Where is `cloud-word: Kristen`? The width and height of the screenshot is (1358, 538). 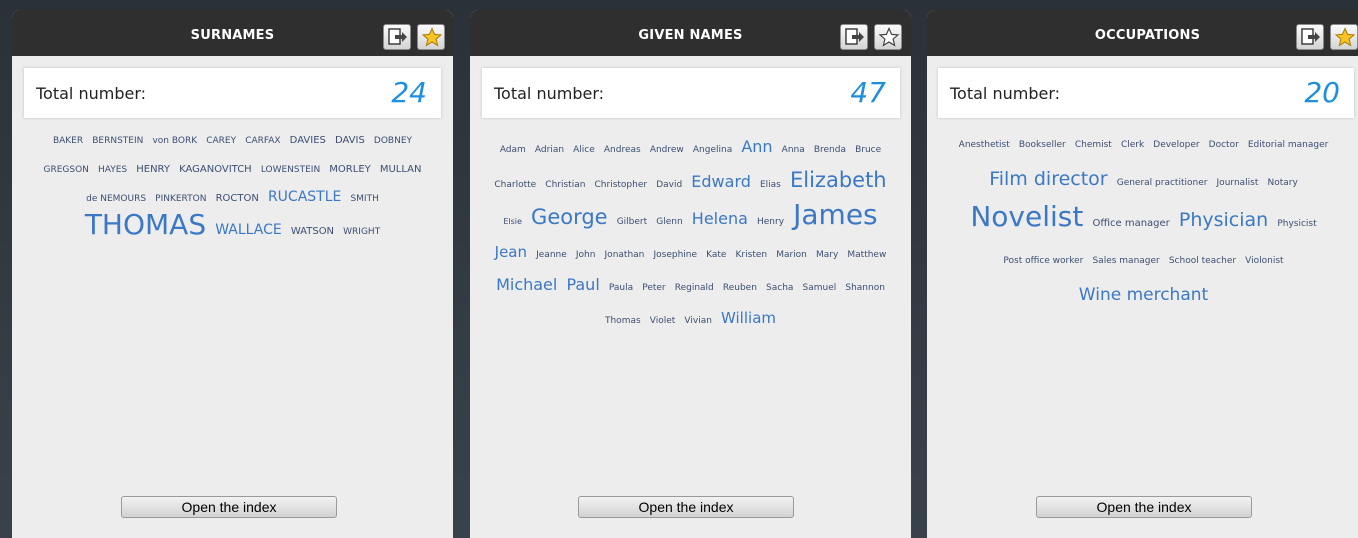 cloud-word: Kristen is located at coordinates (752, 255).